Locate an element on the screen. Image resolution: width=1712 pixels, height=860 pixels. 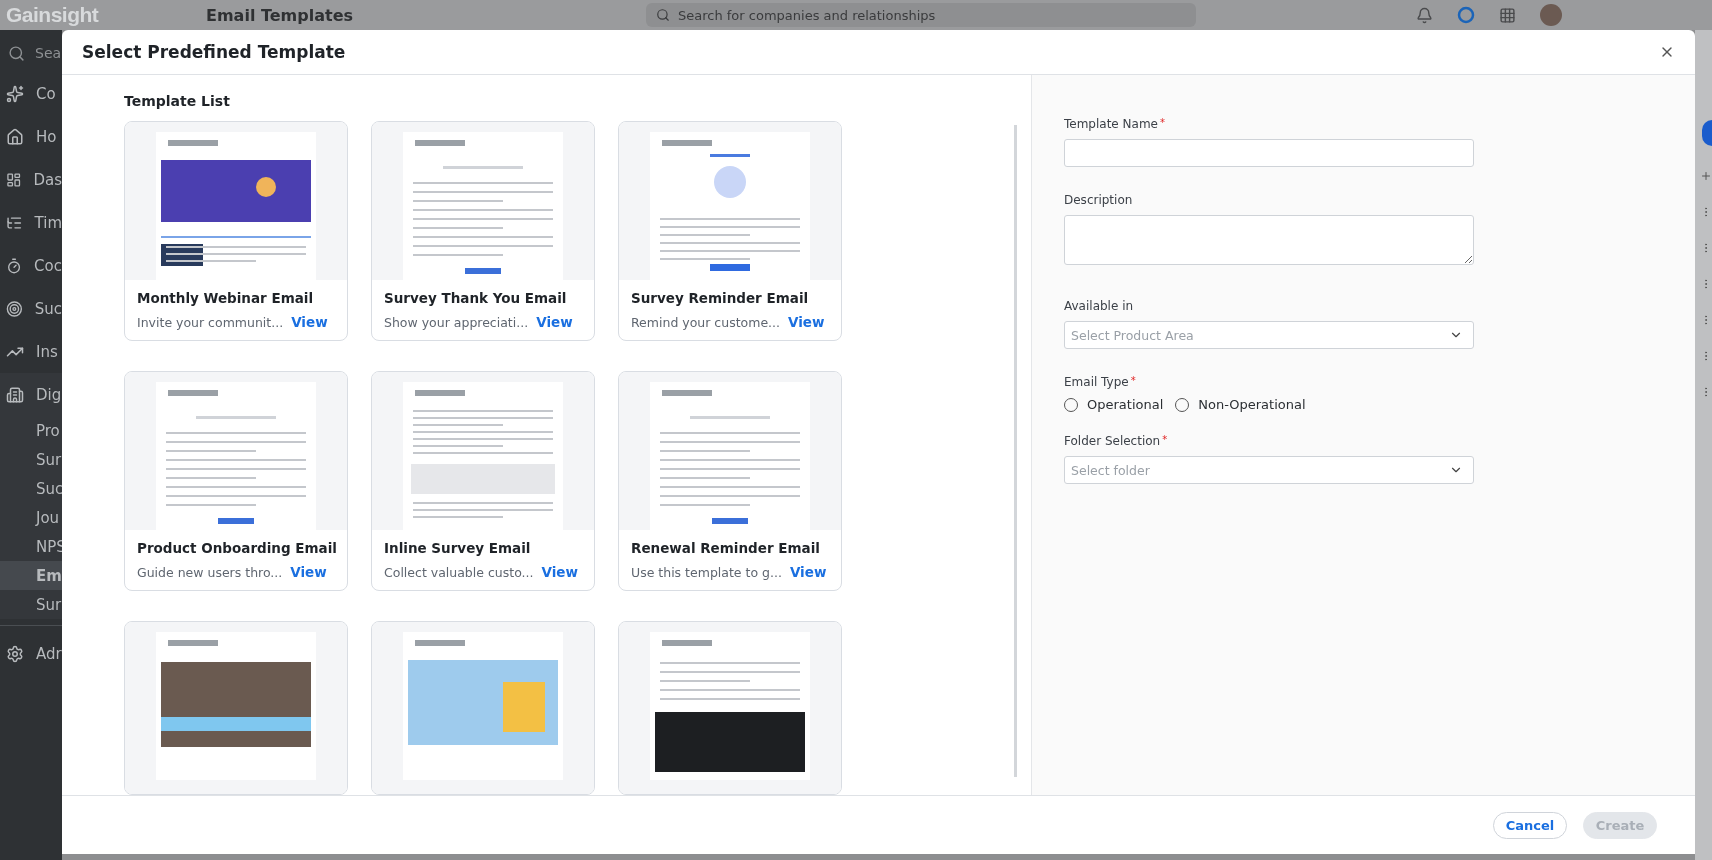
field-label: Description is located at coordinates (1098, 200).